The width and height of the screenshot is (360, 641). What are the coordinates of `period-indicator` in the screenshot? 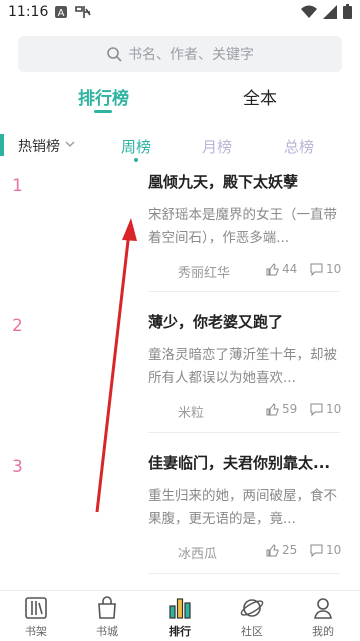 It's located at (136, 160).